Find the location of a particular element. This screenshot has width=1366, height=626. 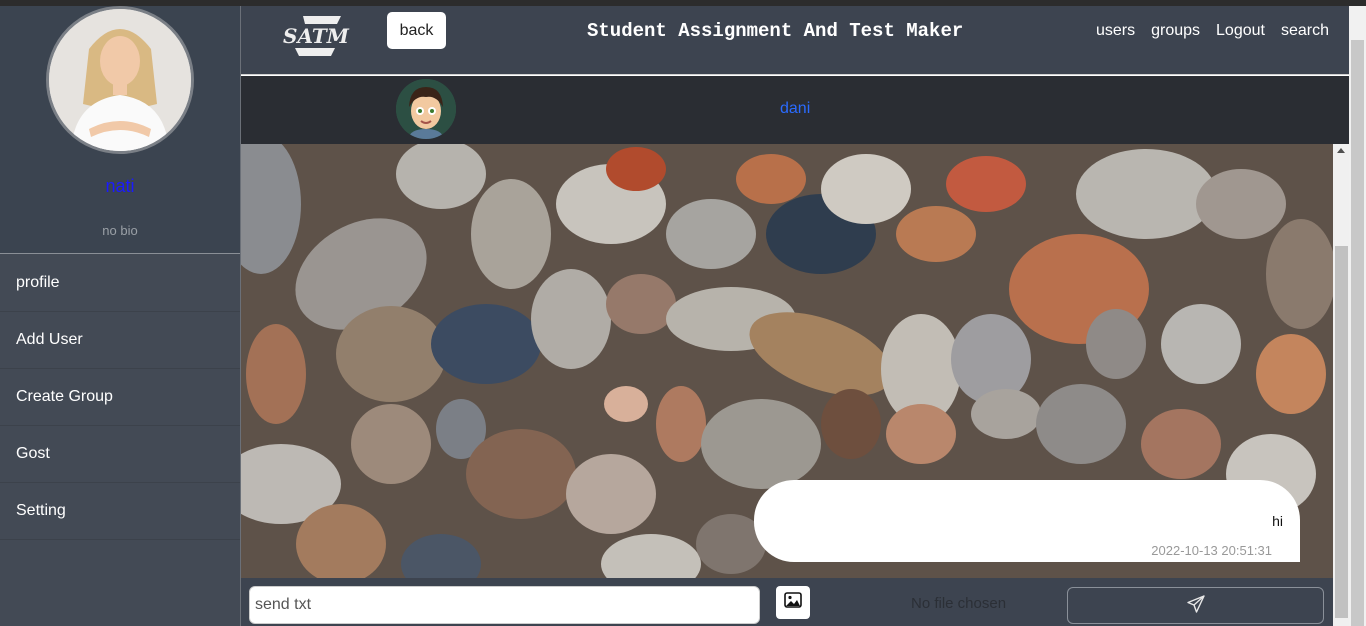

back-button: back is located at coordinates (416, 30).